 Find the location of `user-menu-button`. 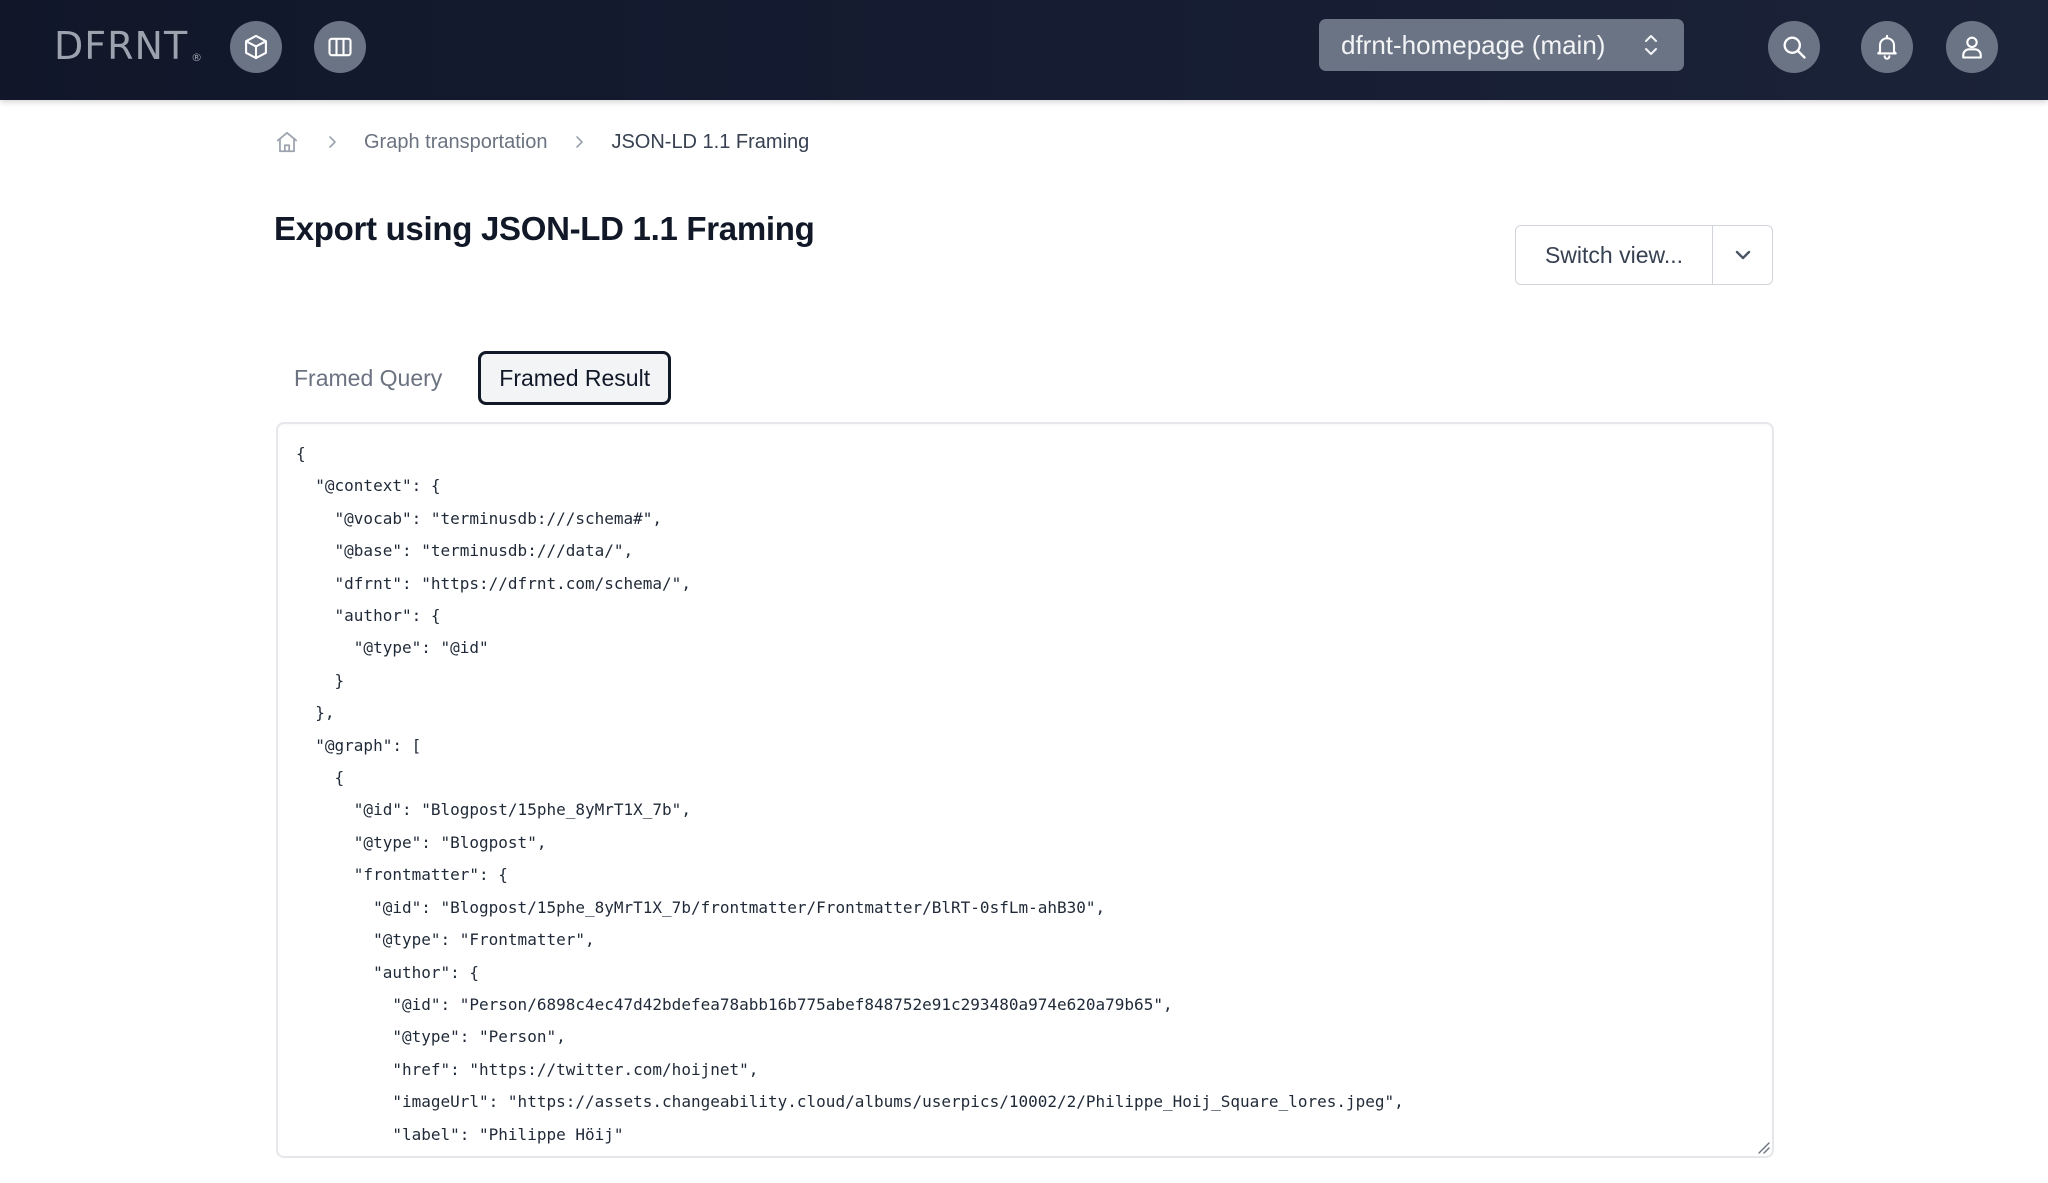

user-menu-button is located at coordinates (1972, 47).